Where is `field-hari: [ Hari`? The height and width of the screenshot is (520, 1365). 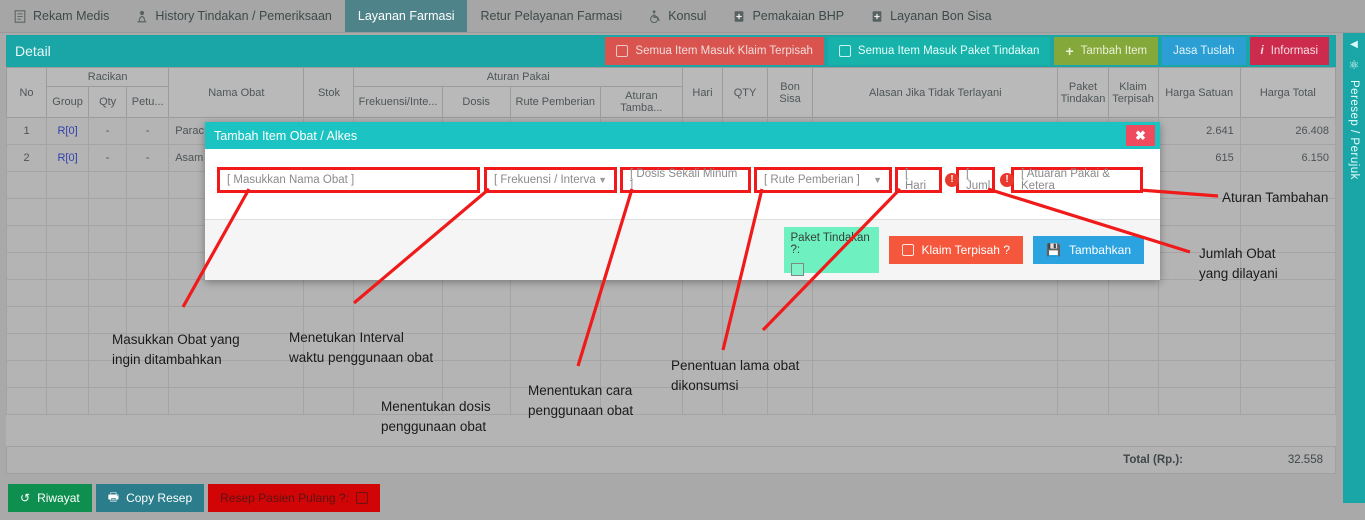
field-hari: [ Hari is located at coordinates (918, 180).